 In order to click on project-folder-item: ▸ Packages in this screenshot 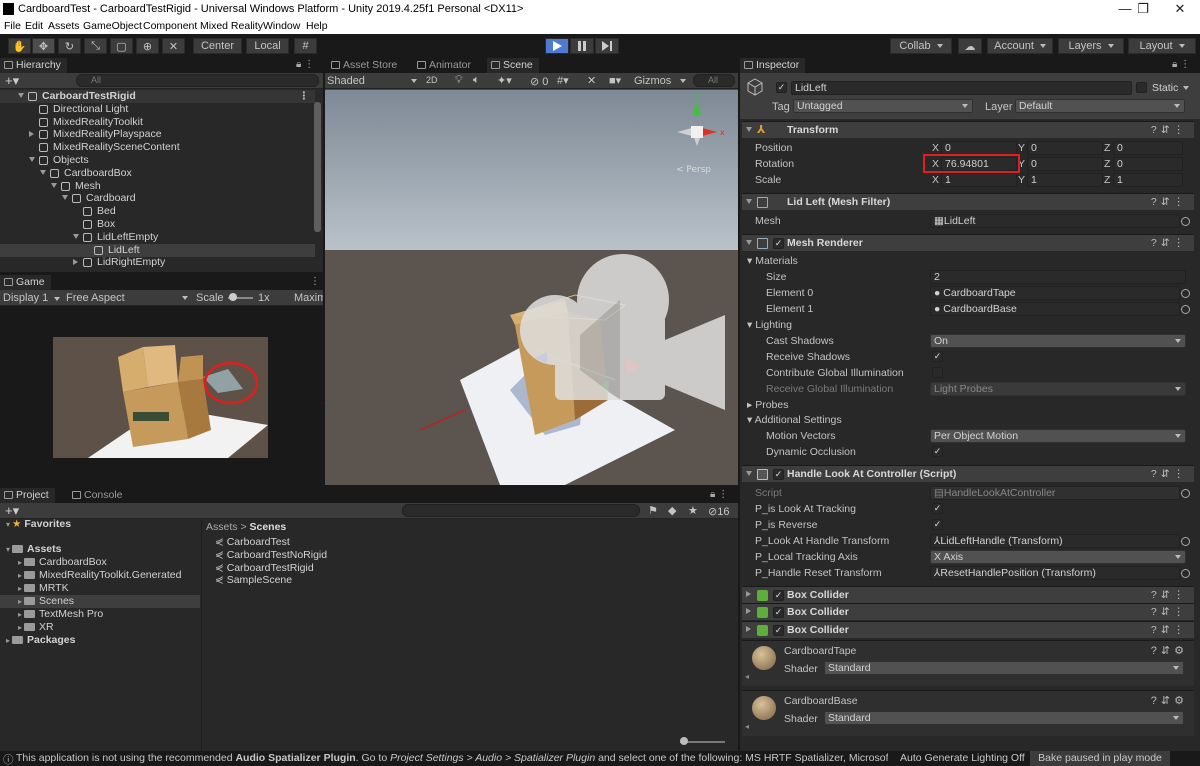, I will do `click(100, 640)`.